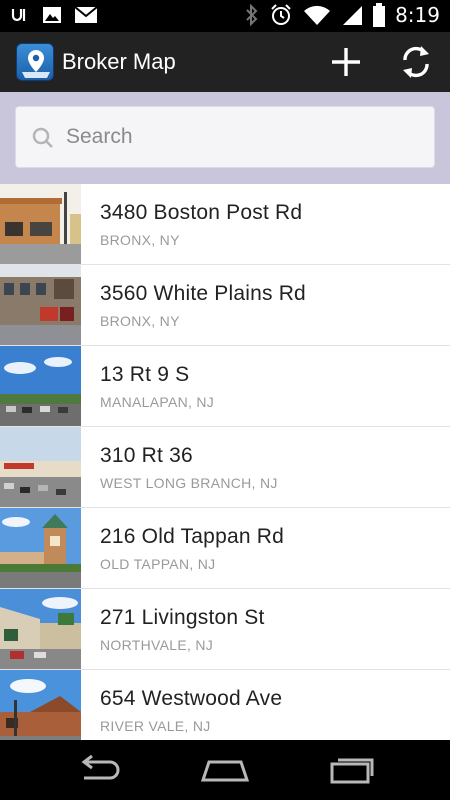 The height and width of the screenshot is (800, 450). I want to click on back-icon, so click(100, 767).